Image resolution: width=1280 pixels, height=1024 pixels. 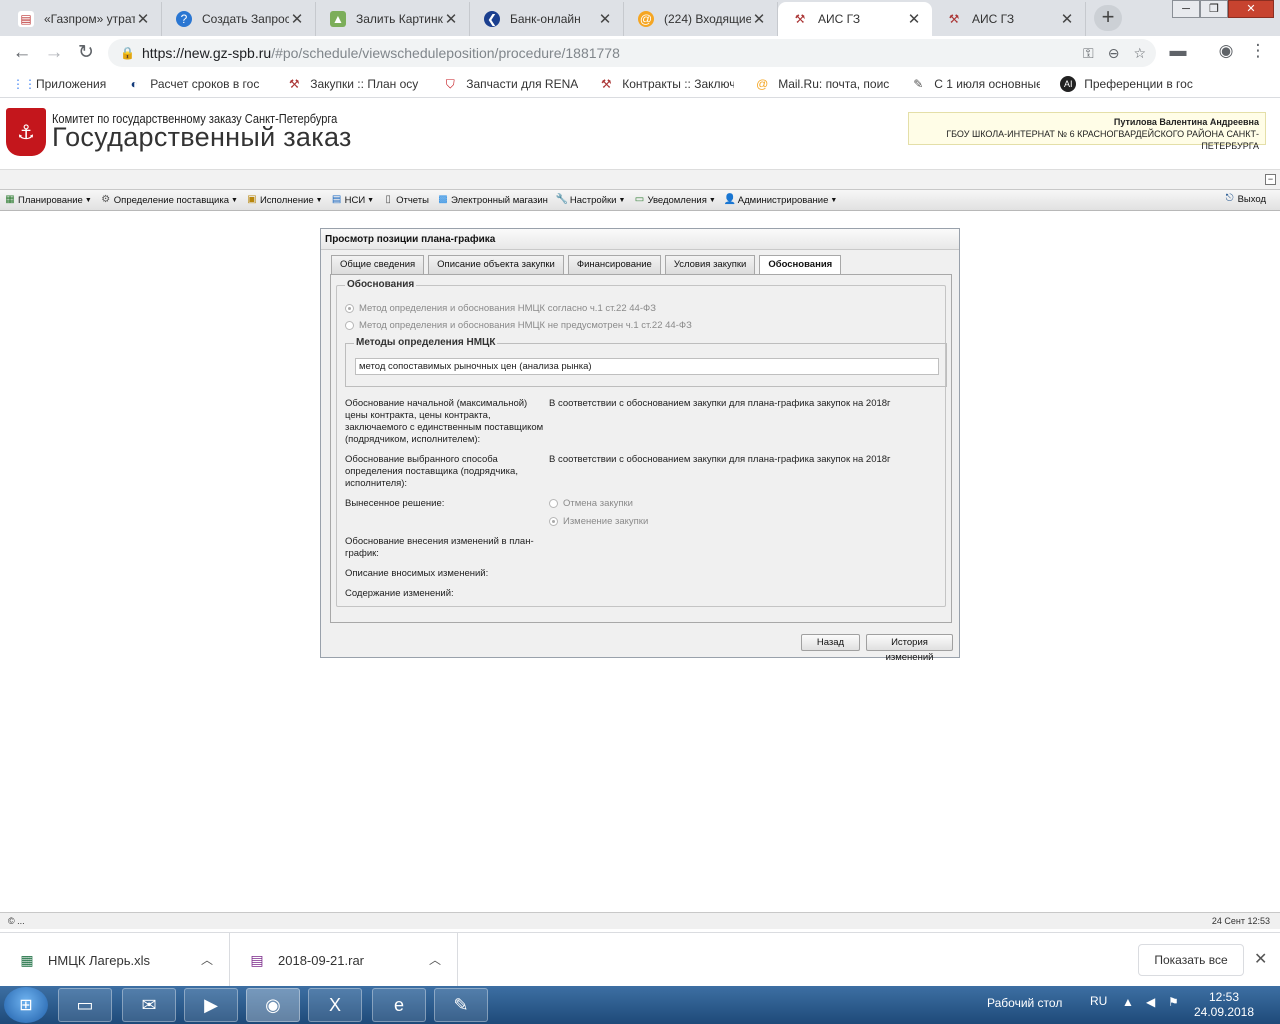 I want to click on forward-arrow-icon: →, so click(x=54, y=53).